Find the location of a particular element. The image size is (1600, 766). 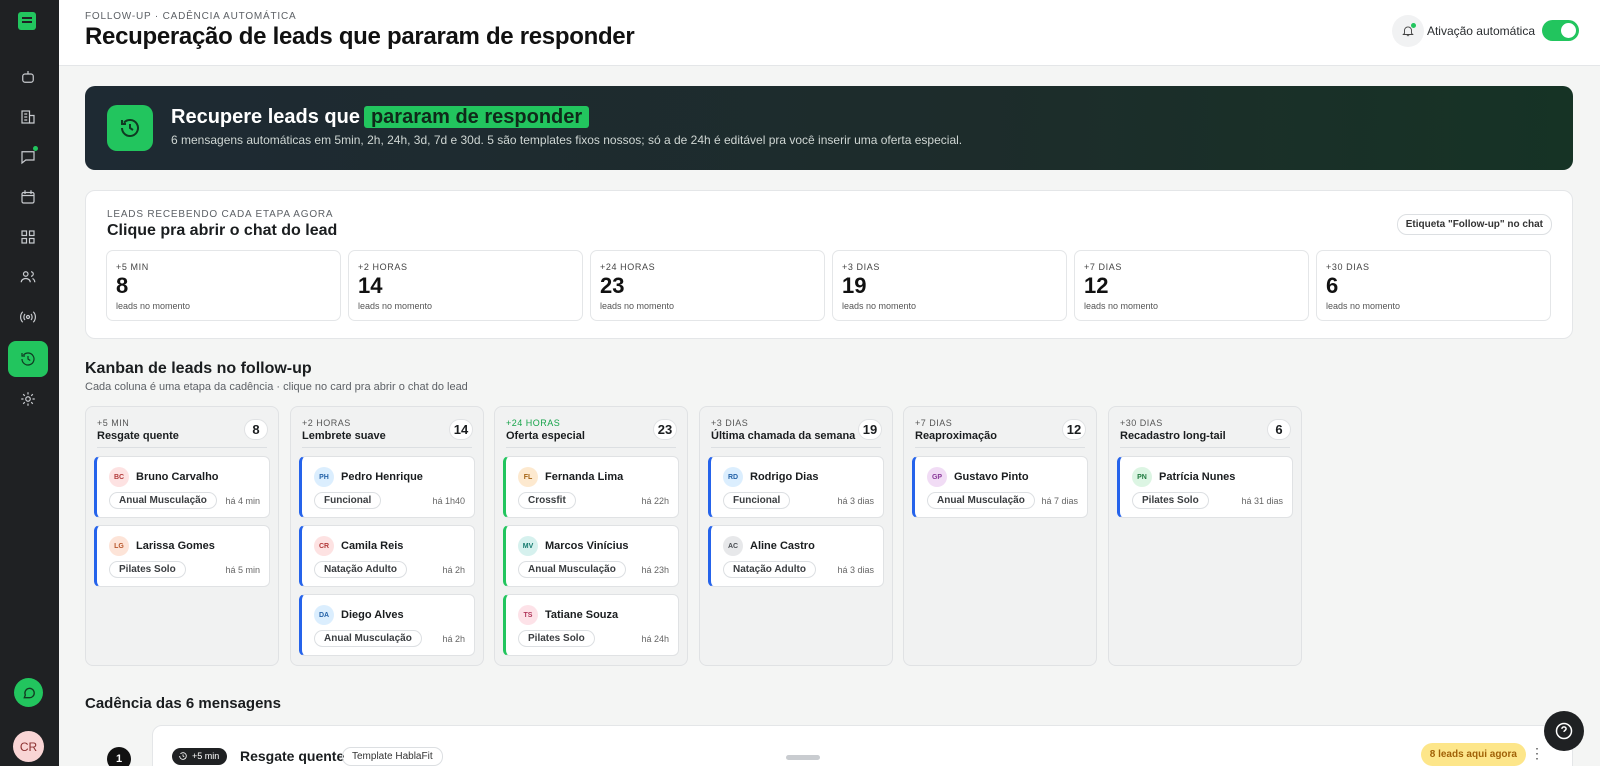

lead-plan-badge: Natação Adulto is located at coordinates (769, 569).